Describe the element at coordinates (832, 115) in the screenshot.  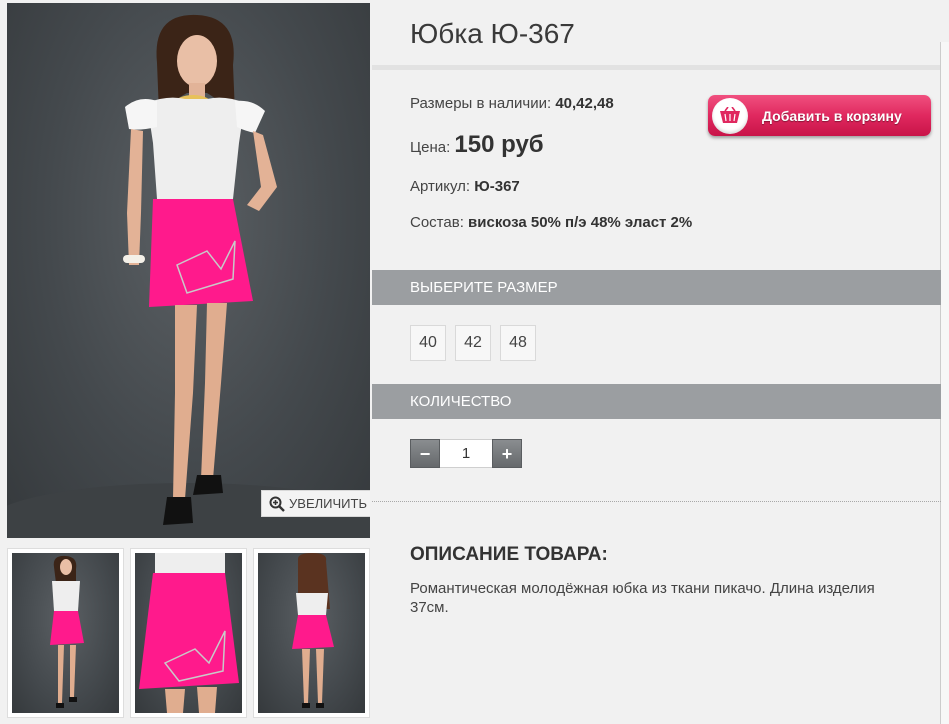
I see `add-to-cart-label: Добавить в корзину` at that location.